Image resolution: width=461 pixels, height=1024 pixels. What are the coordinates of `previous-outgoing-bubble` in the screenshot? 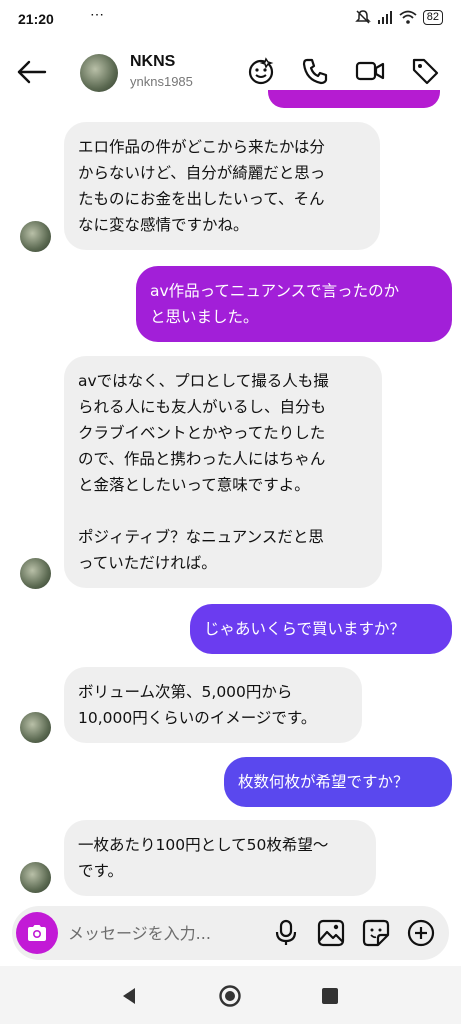 It's located at (354, 99).